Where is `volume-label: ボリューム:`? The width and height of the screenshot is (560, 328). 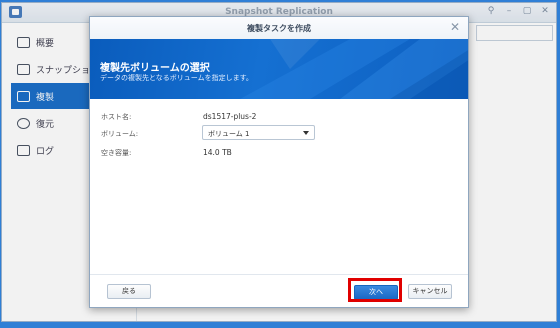 volume-label: ボリューム: is located at coordinates (120, 134).